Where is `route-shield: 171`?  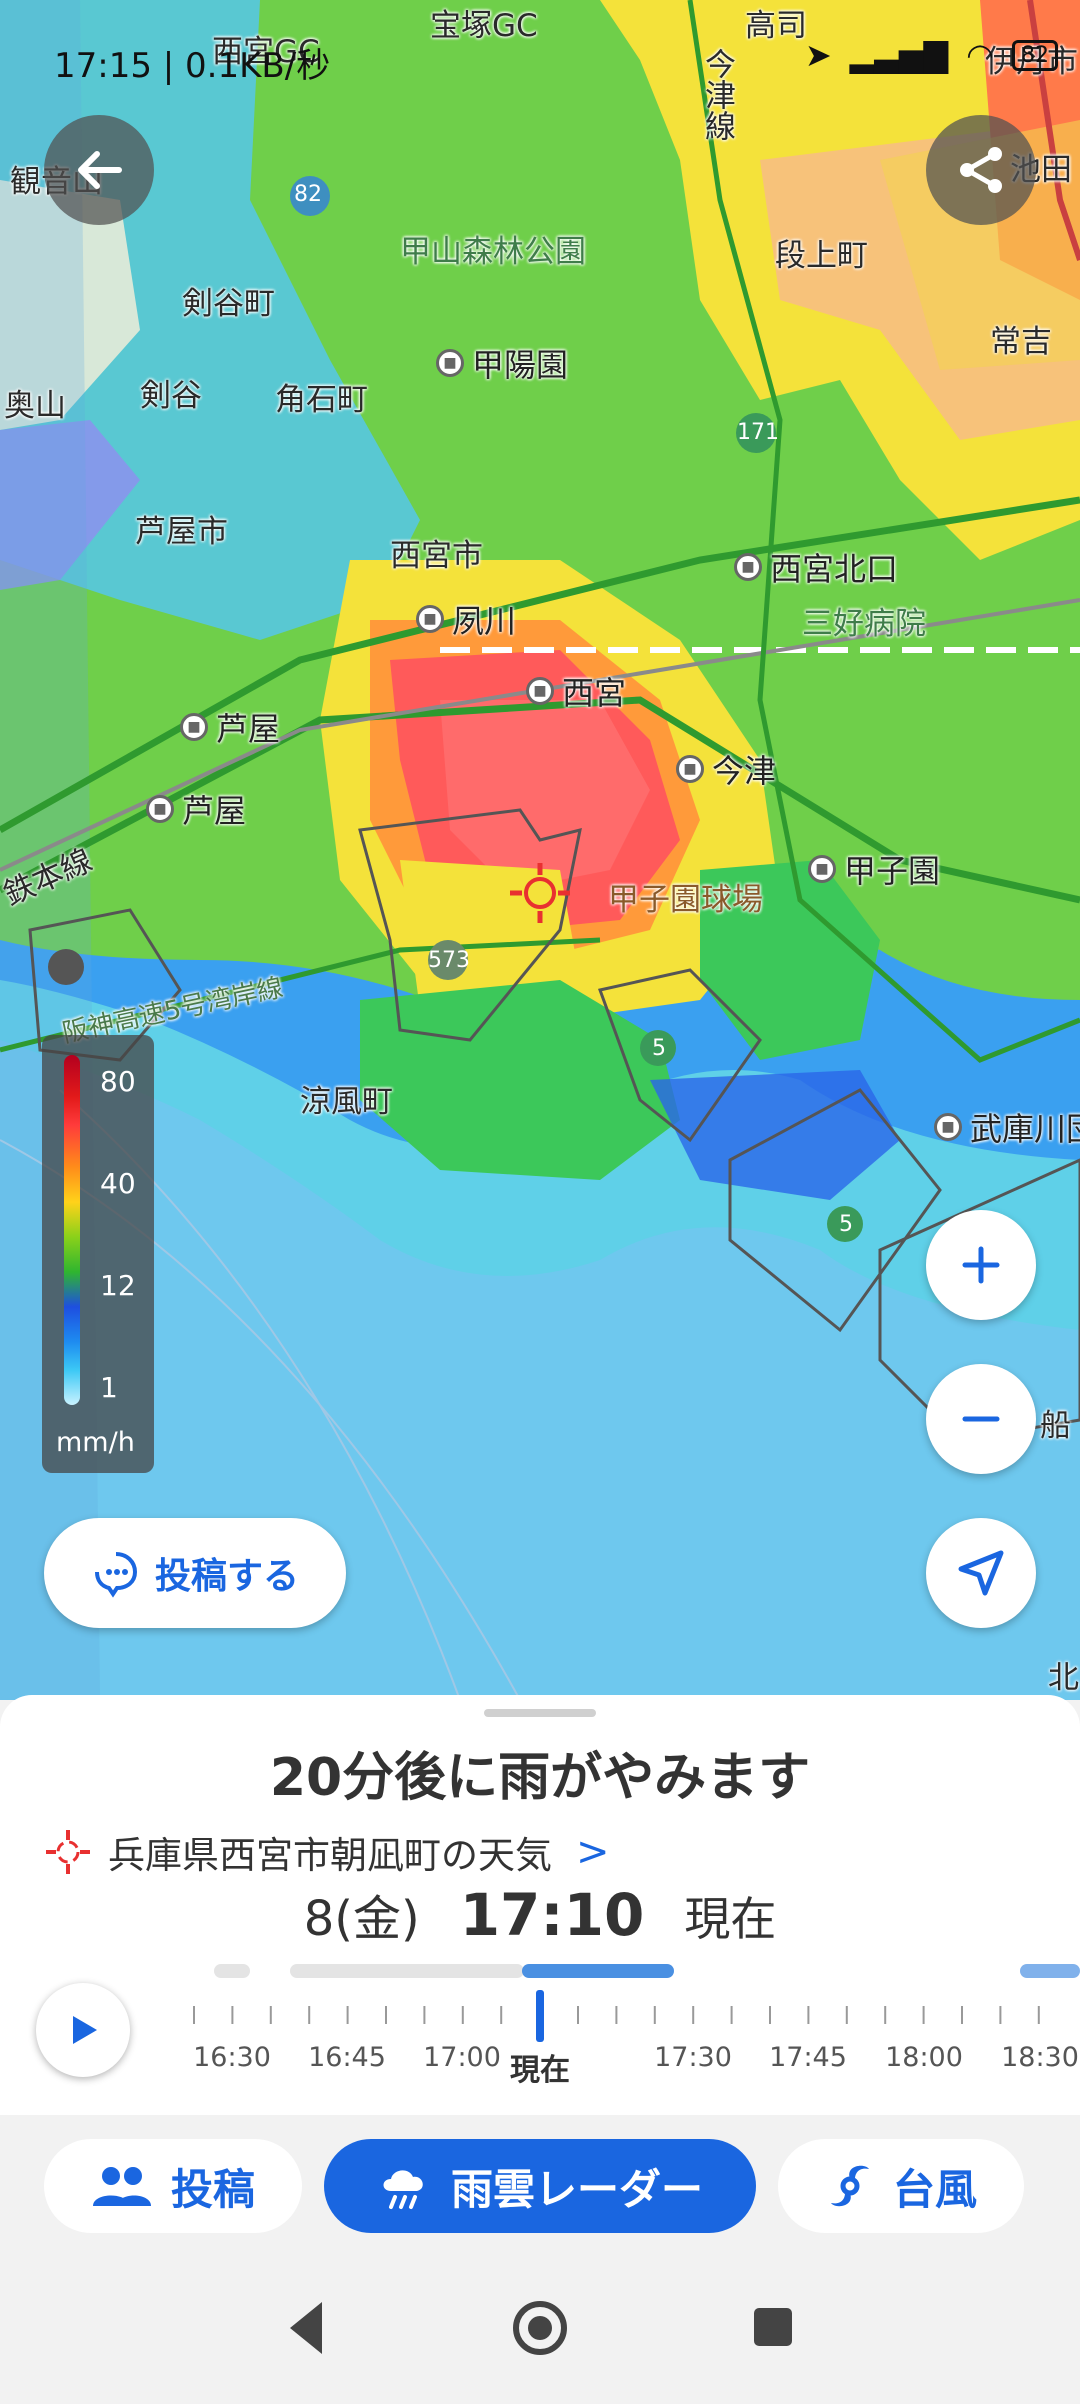
route-shield: 171 is located at coordinates (758, 432).